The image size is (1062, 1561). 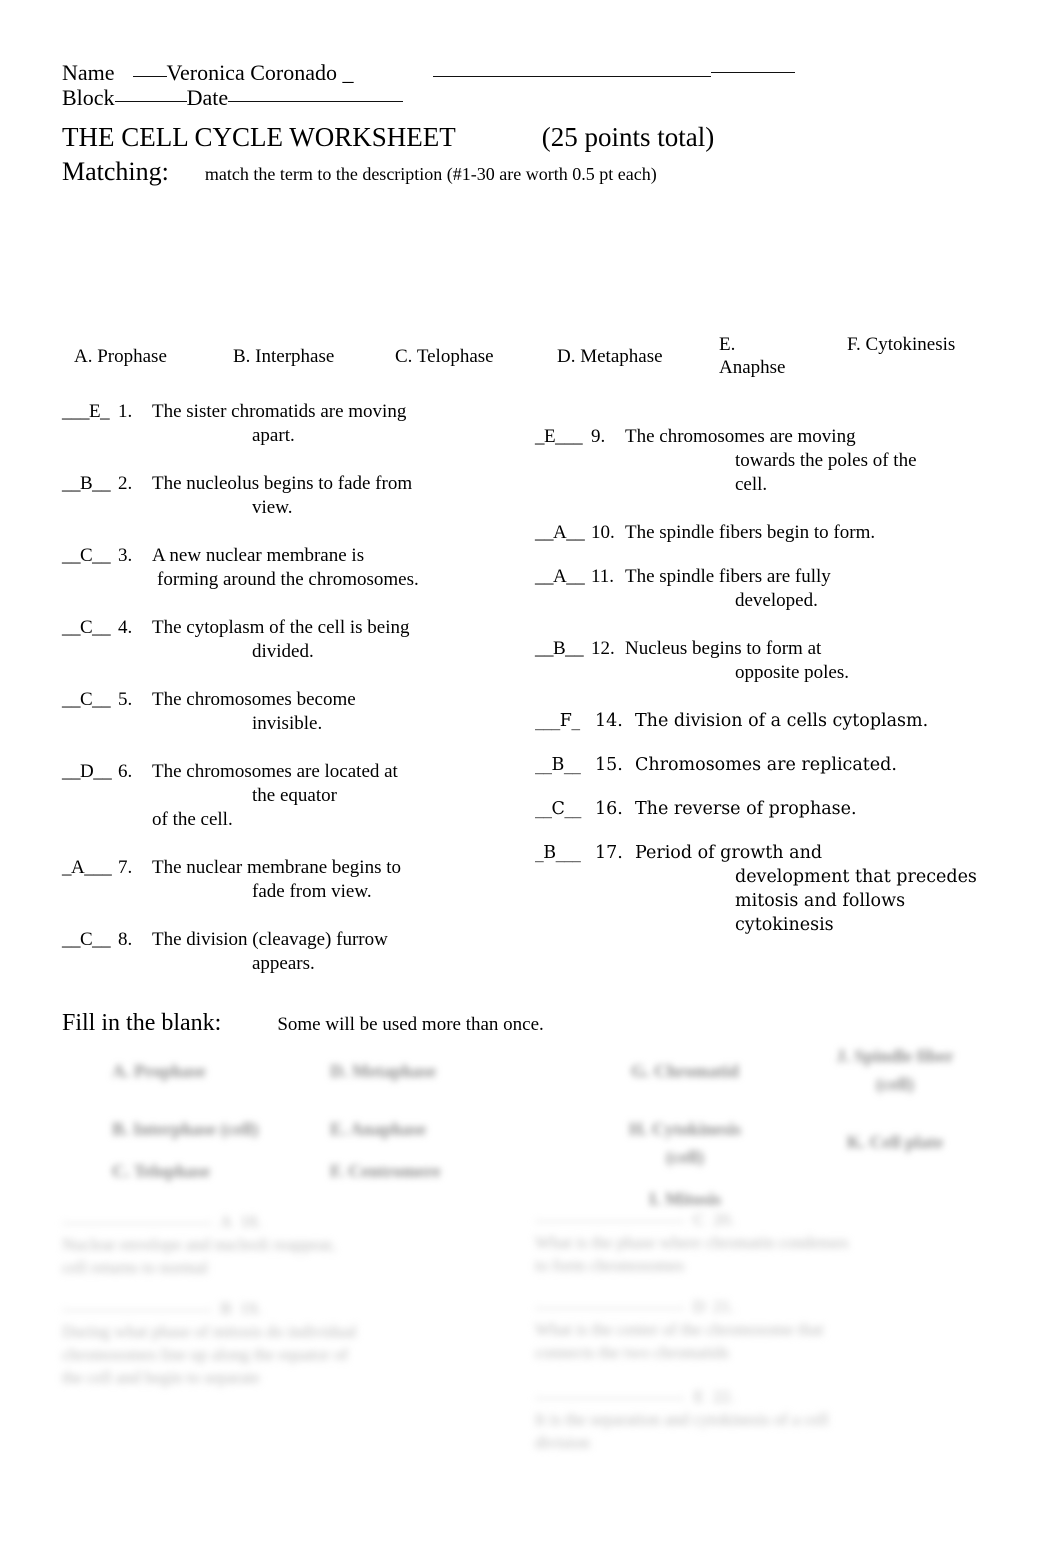 I want to click on item-number: 18., so click(x=251, y=1221).